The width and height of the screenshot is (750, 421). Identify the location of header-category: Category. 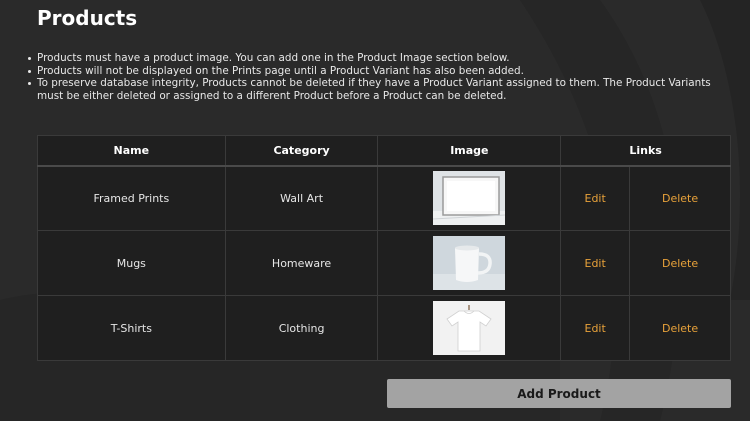
(301, 151).